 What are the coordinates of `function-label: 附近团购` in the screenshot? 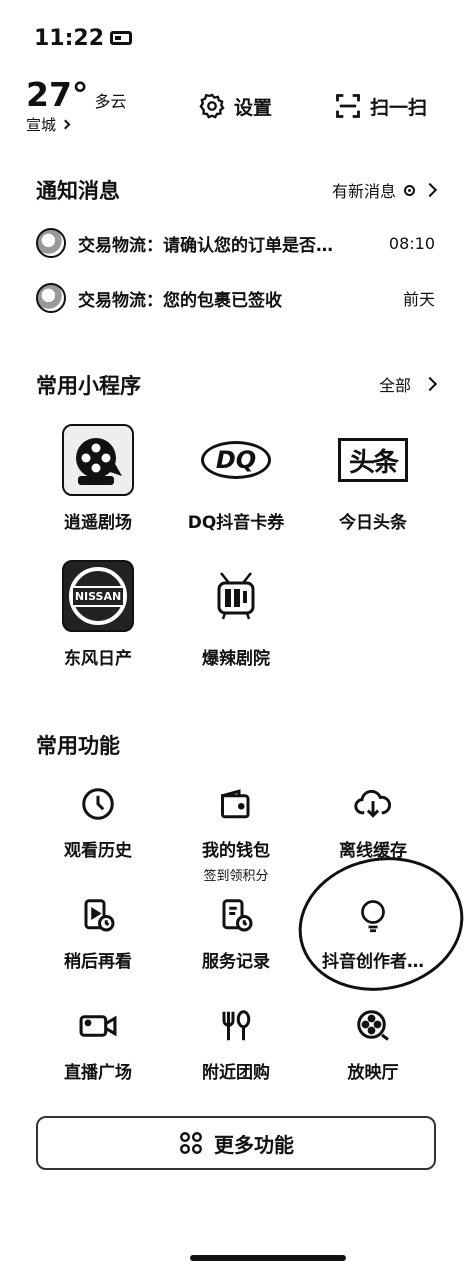 It's located at (236, 1073).